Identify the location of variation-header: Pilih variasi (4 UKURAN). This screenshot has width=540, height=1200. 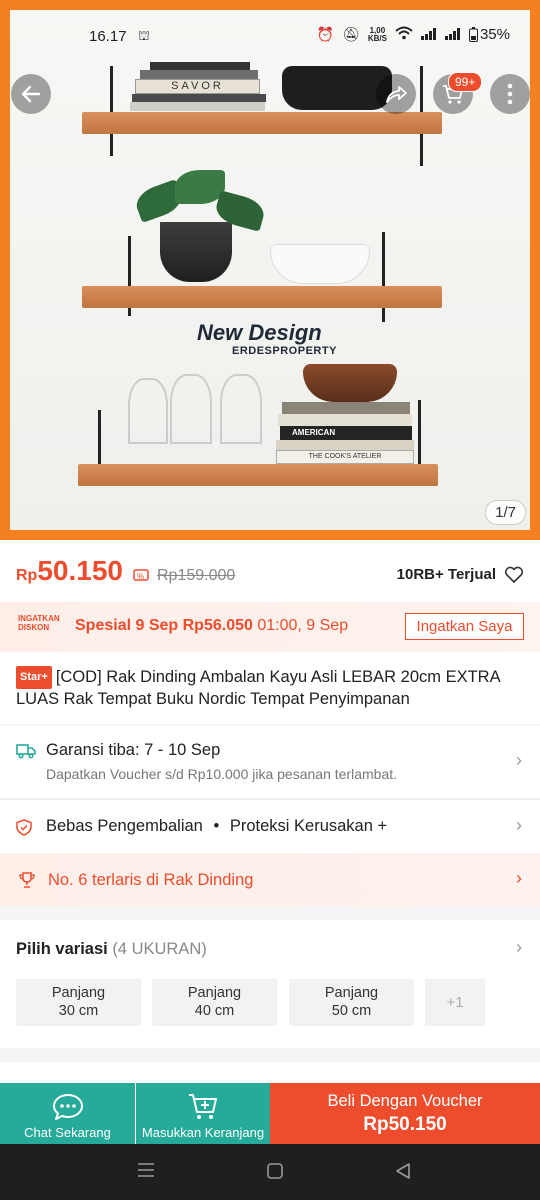
(111, 949).